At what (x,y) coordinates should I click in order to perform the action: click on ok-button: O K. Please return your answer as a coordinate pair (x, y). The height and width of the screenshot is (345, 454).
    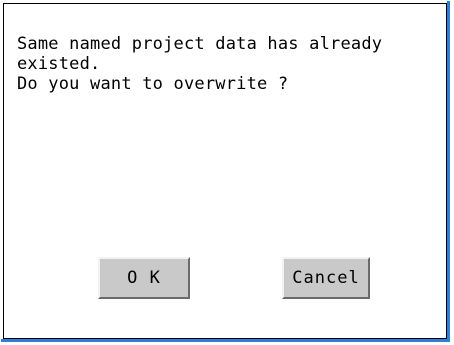
    Looking at the image, I should click on (144, 278).